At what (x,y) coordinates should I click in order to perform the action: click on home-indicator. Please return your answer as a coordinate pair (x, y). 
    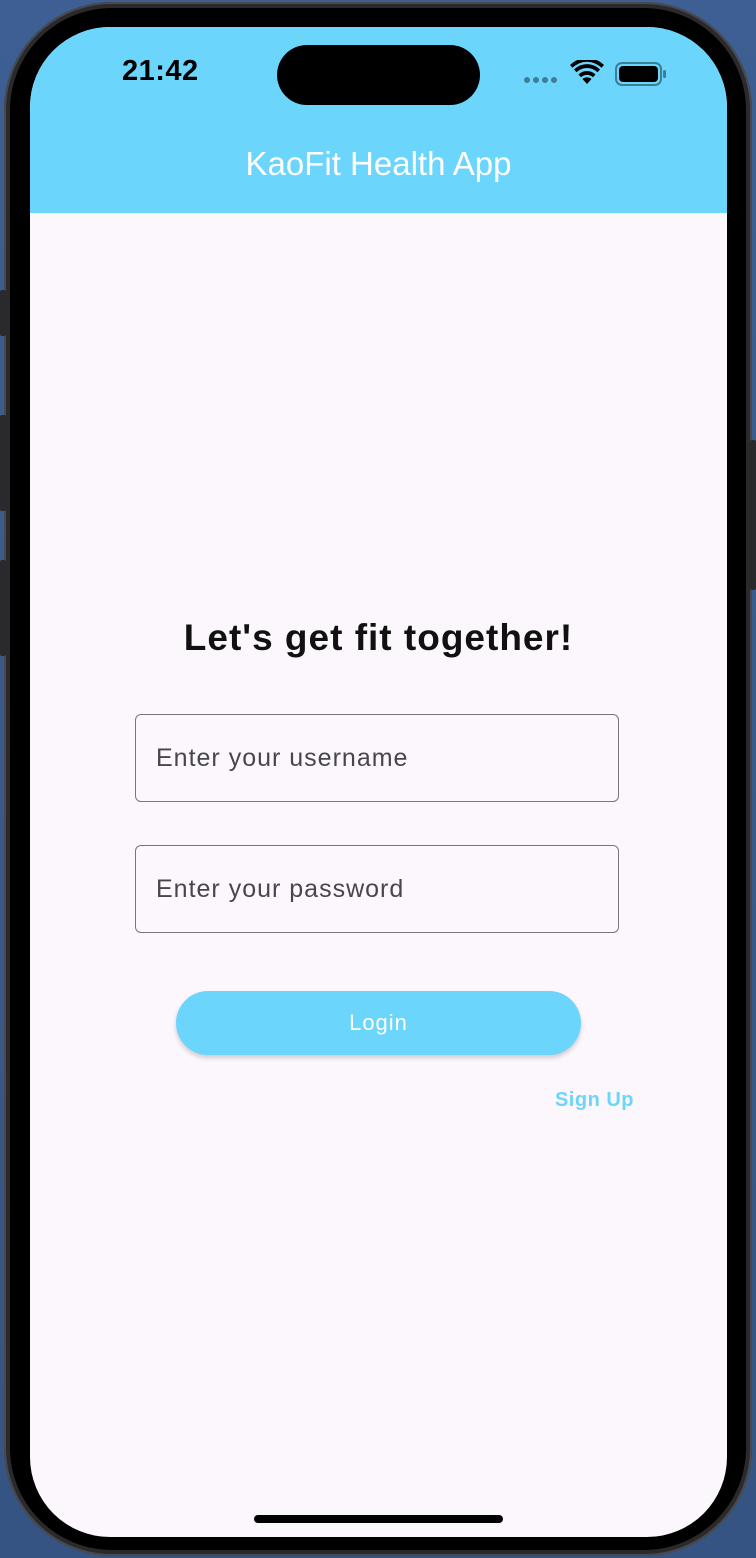
    Looking at the image, I should click on (378, 1519).